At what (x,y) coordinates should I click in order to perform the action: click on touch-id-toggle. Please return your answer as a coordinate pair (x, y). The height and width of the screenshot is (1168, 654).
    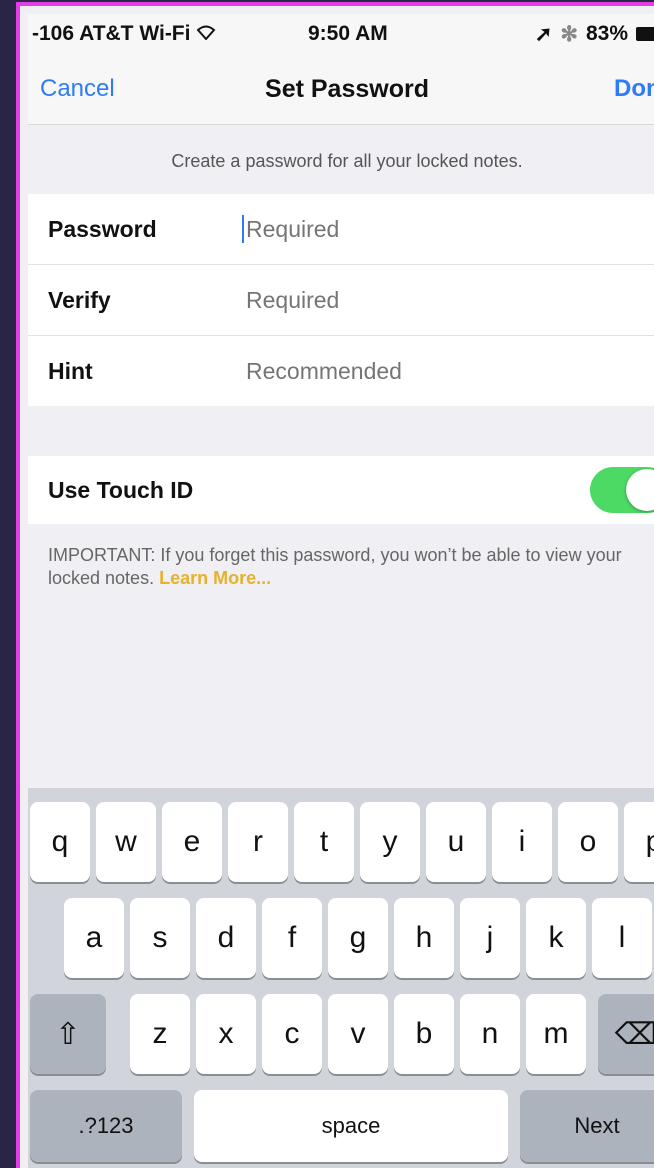
    Looking at the image, I should click on (622, 490).